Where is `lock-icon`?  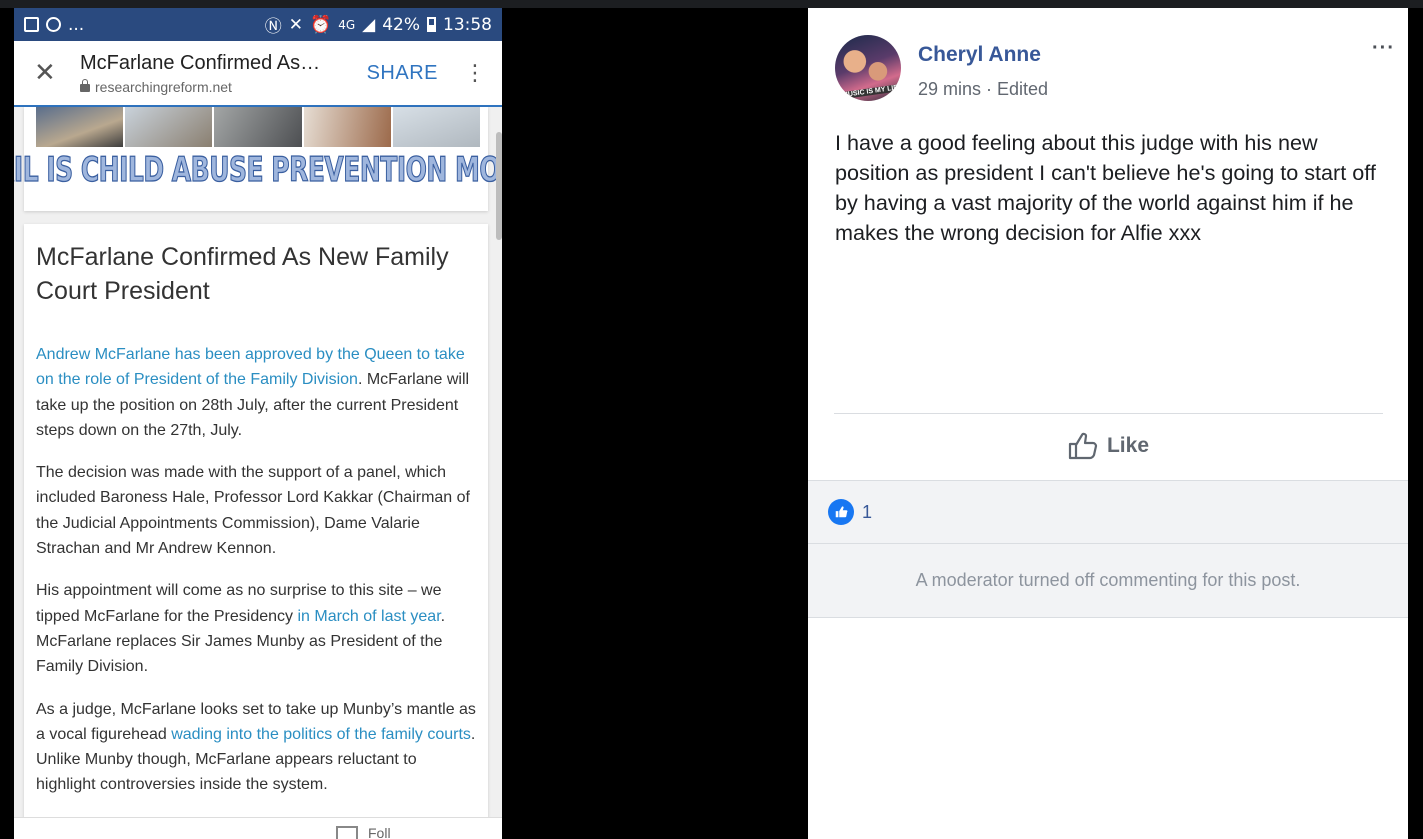
lock-icon is located at coordinates (85, 85).